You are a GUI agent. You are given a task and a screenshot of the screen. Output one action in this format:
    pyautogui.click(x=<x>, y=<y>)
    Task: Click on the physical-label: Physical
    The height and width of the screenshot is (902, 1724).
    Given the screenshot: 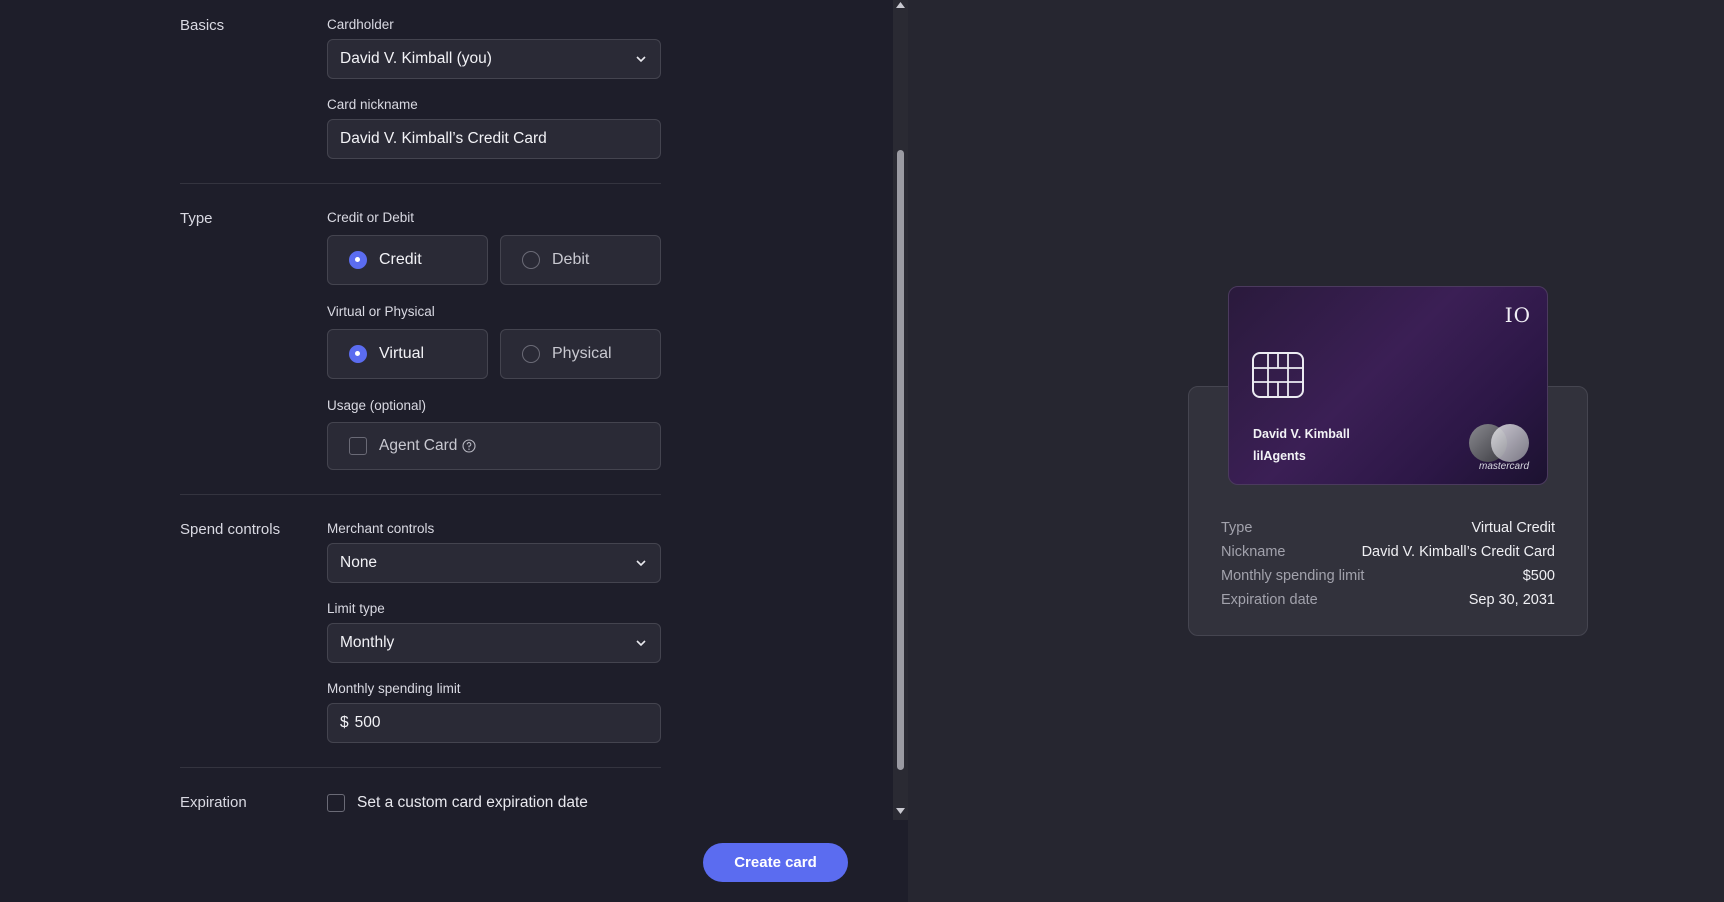 What is the action you would take?
    pyautogui.click(x=582, y=353)
    